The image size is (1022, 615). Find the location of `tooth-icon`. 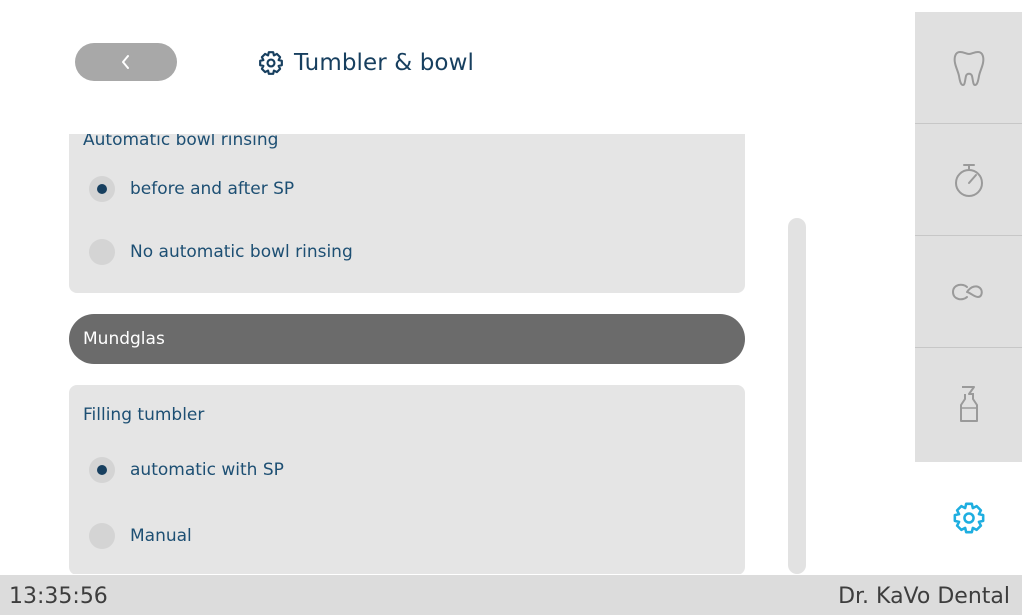

tooth-icon is located at coordinates (968, 68).